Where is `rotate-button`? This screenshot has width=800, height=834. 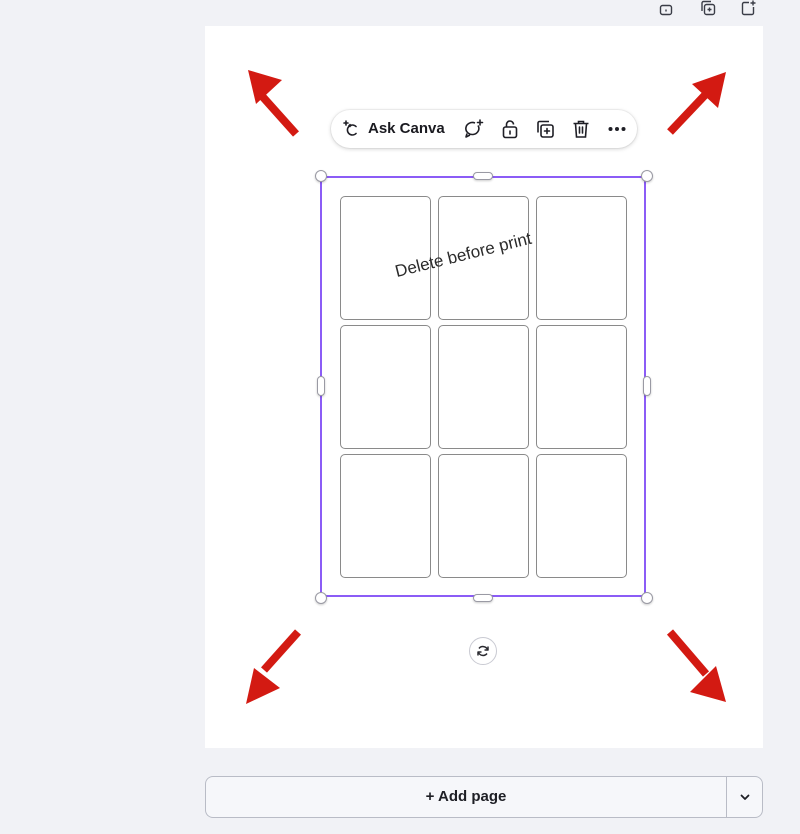 rotate-button is located at coordinates (483, 651).